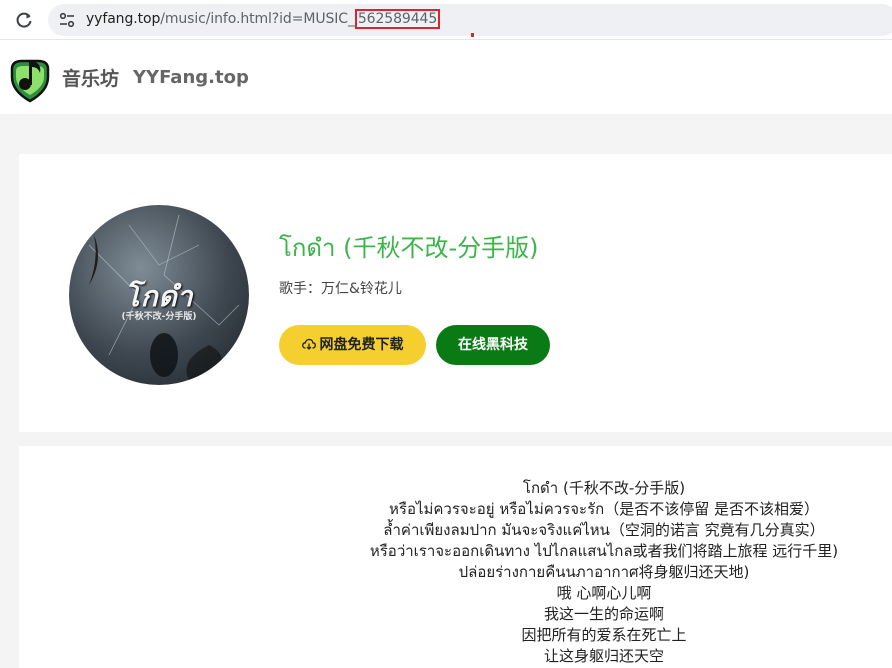 The width and height of the screenshot is (892, 668). I want to click on download-button: 网盘免费下载, so click(352, 345).